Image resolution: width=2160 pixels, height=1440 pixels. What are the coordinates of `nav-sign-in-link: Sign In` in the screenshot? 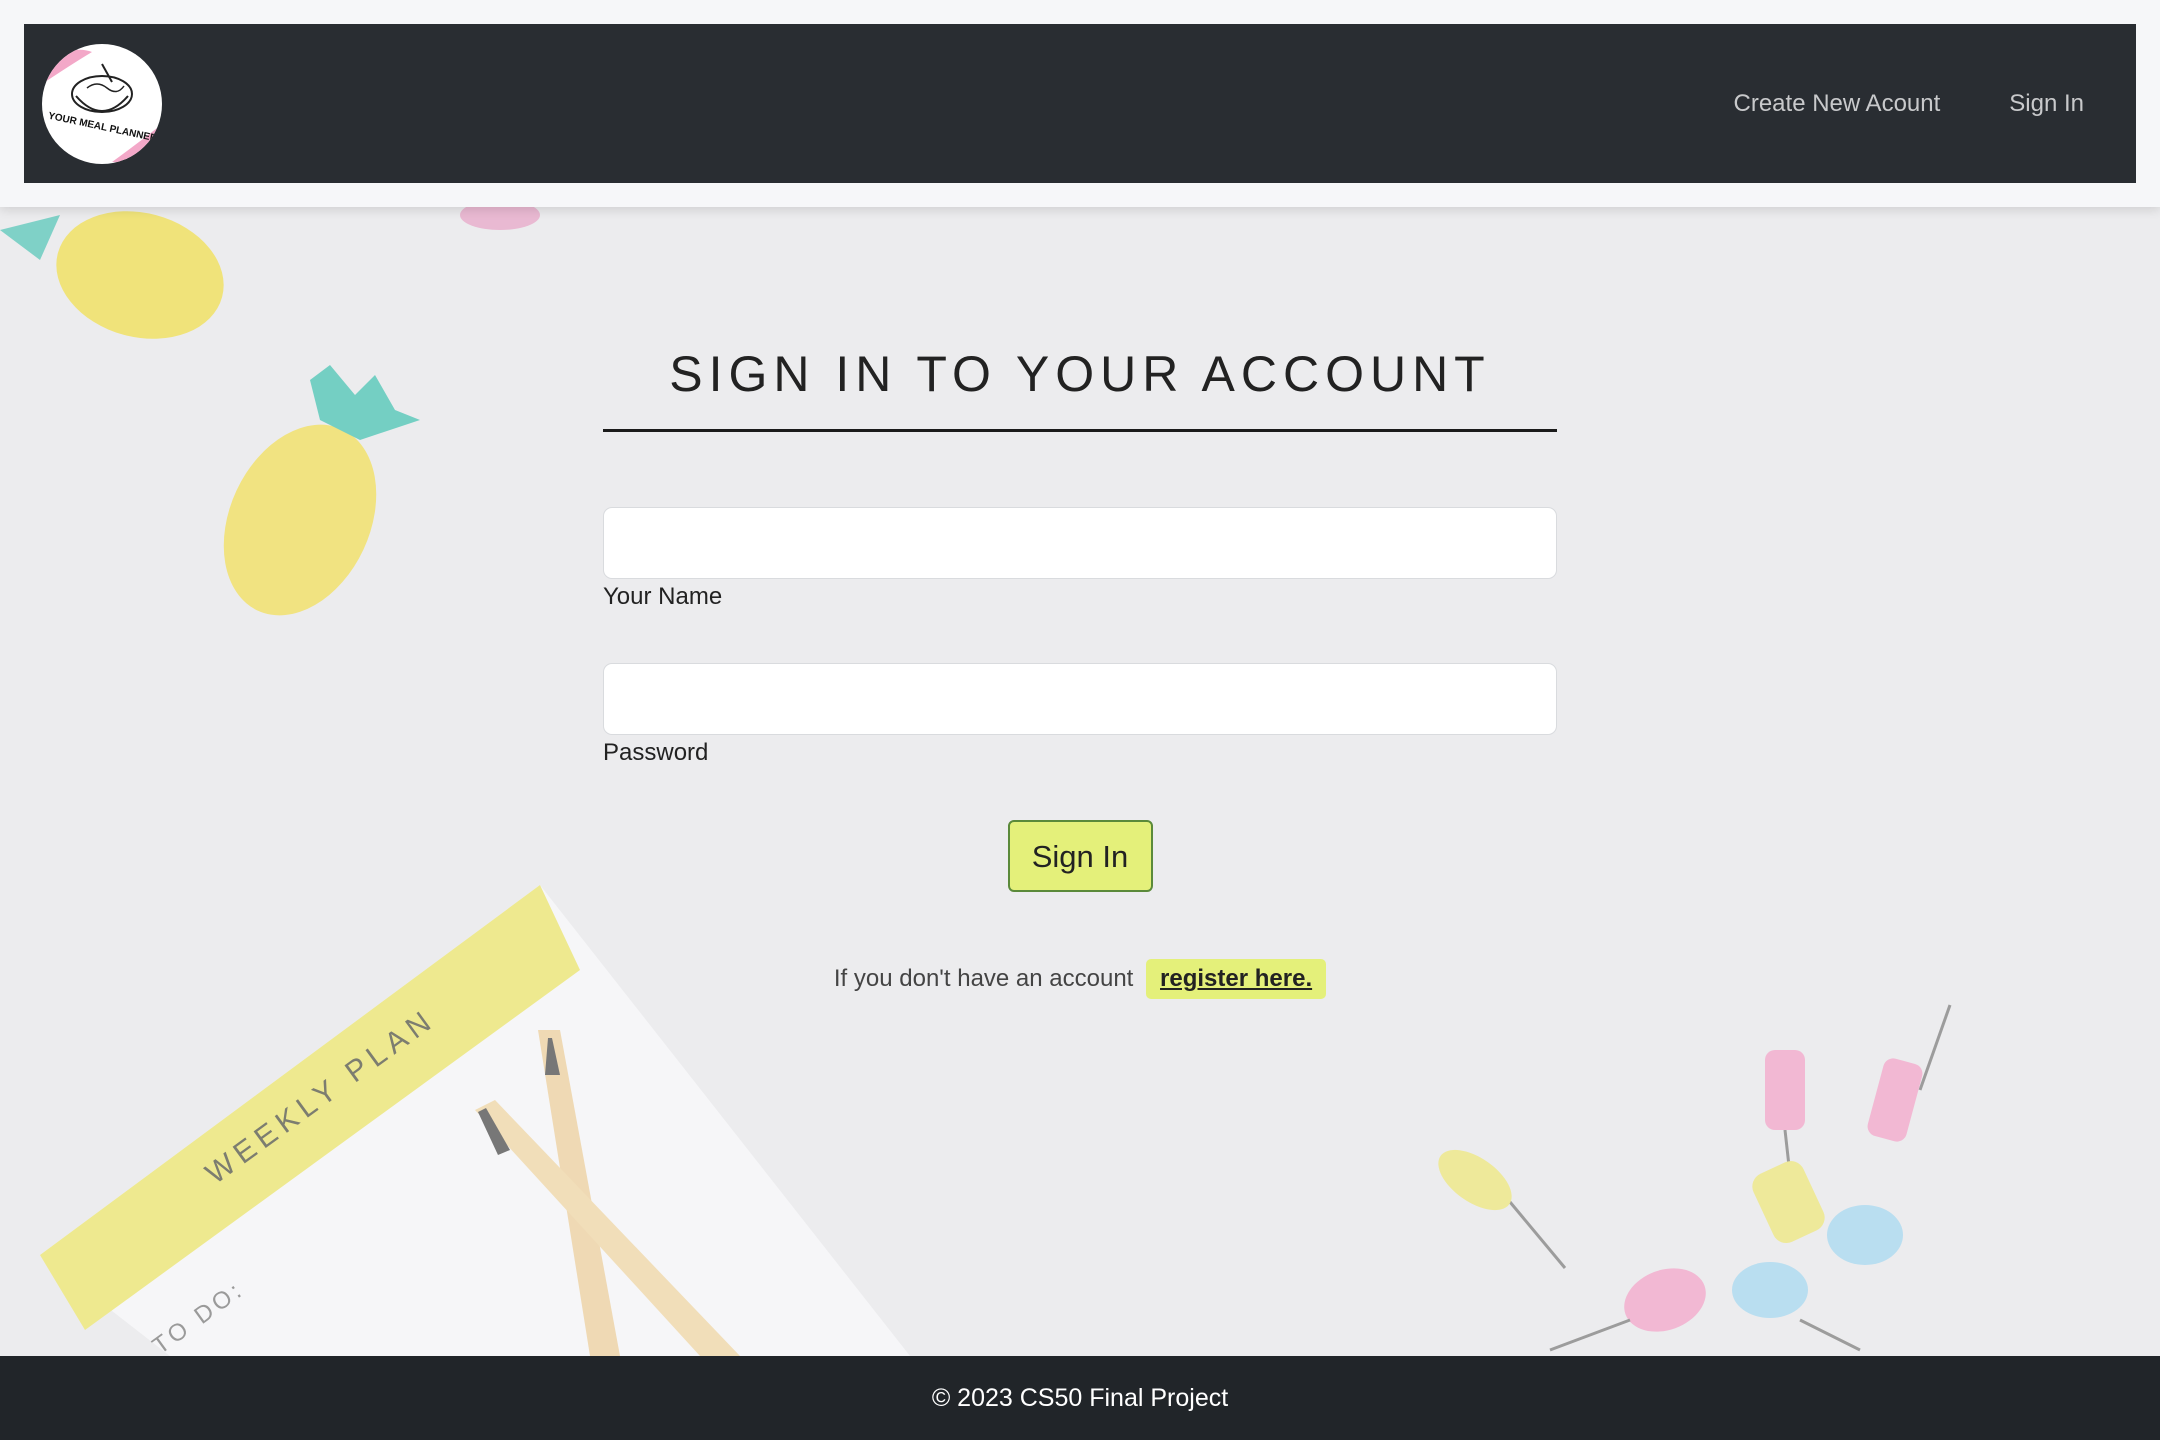 It's located at (2046, 104).